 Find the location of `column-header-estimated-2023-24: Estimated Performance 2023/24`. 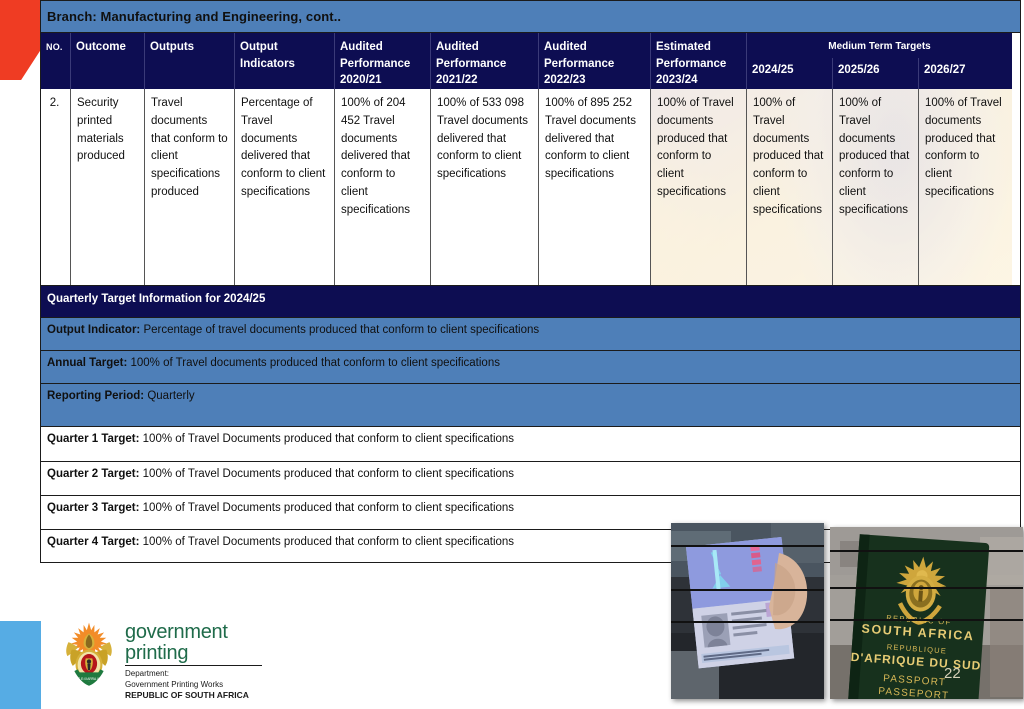

column-header-estimated-2023-24: Estimated Performance 2023/24 is located at coordinates (699, 61).